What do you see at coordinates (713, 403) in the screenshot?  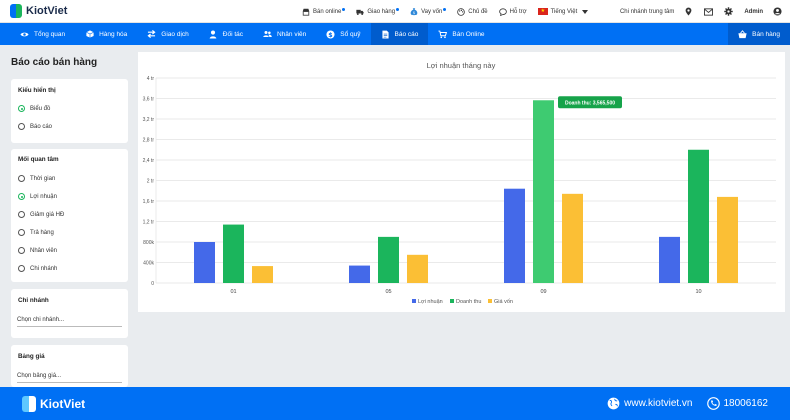 I see `phone-icon` at bounding box center [713, 403].